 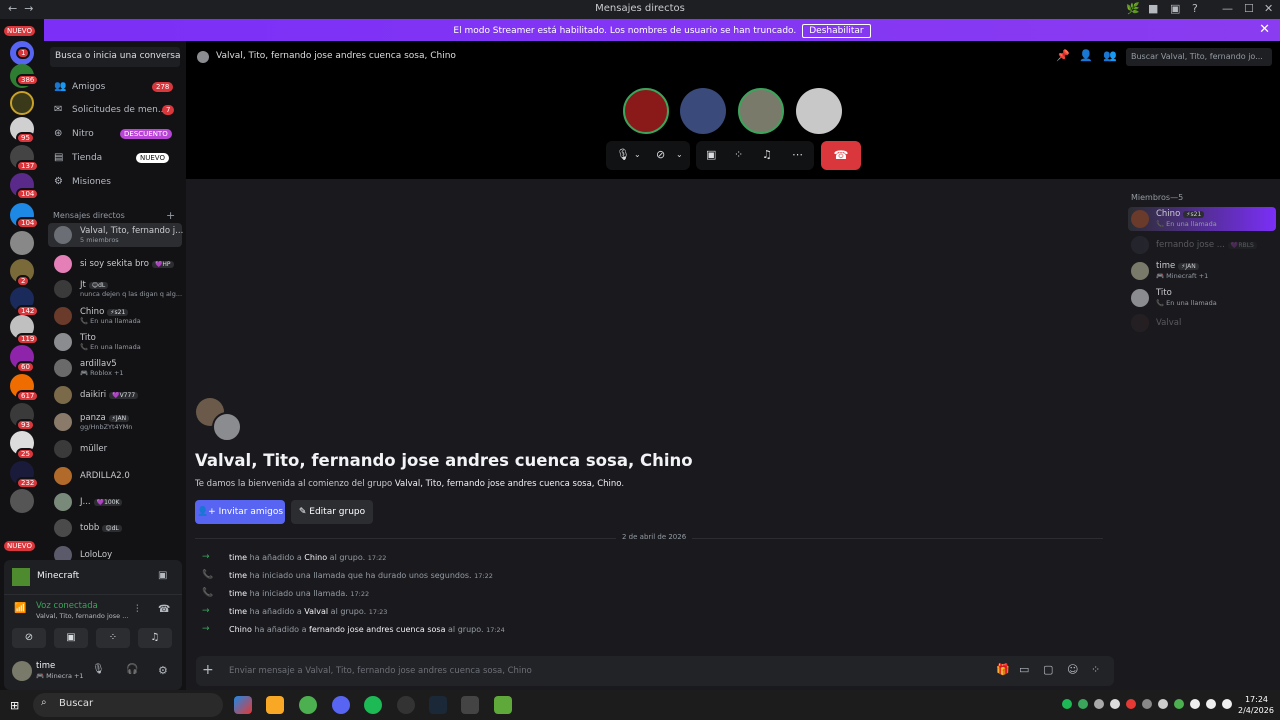 What do you see at coordinates (1268, 8) in the screenshot?
I see `close-window-button: ✕` at bounding box center [1268, 8].